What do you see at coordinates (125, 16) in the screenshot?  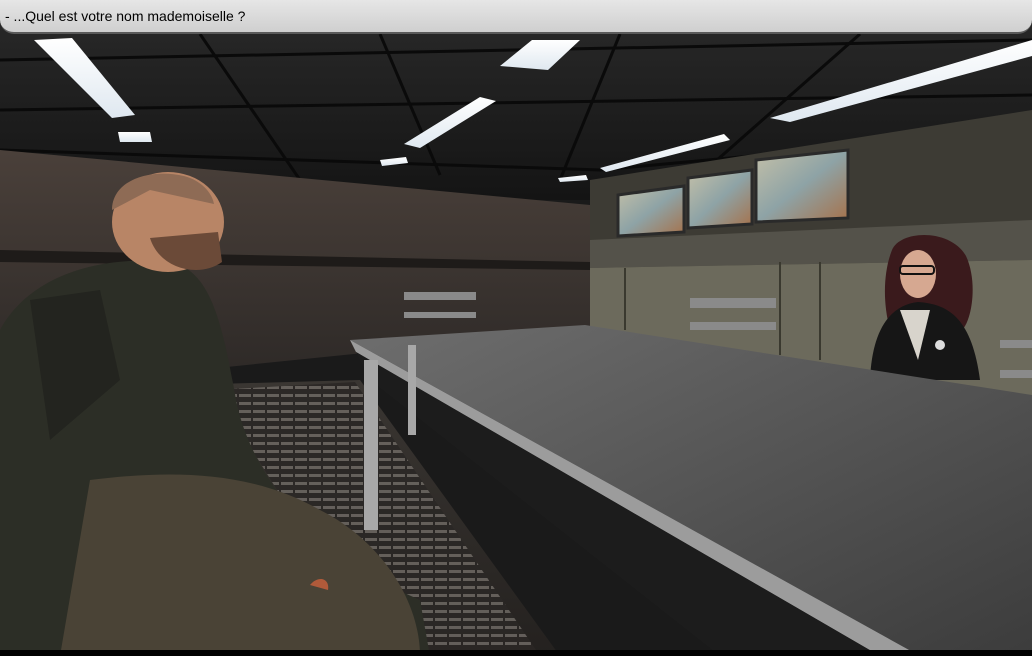 I see `dialog-text: - ...Quel est votre nom mademoiselle ?` at bounding box center [125, 16].